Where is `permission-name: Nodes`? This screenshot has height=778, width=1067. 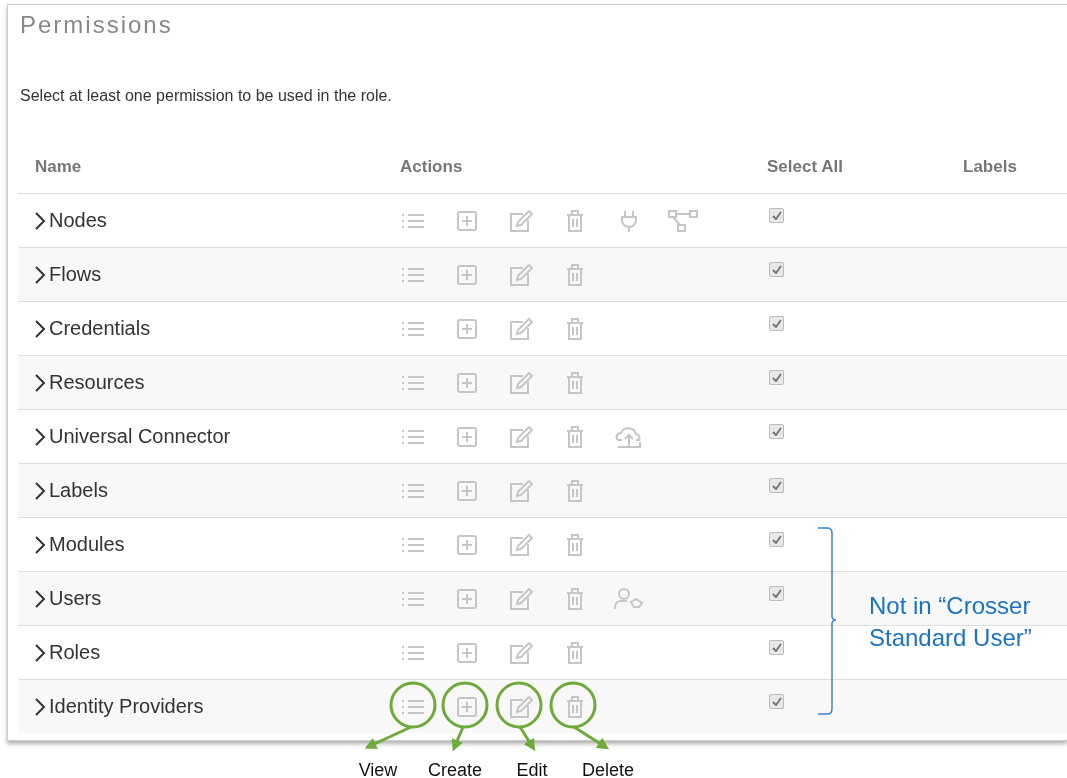 permission-name: Nodes is located at coordinates (78, 220).